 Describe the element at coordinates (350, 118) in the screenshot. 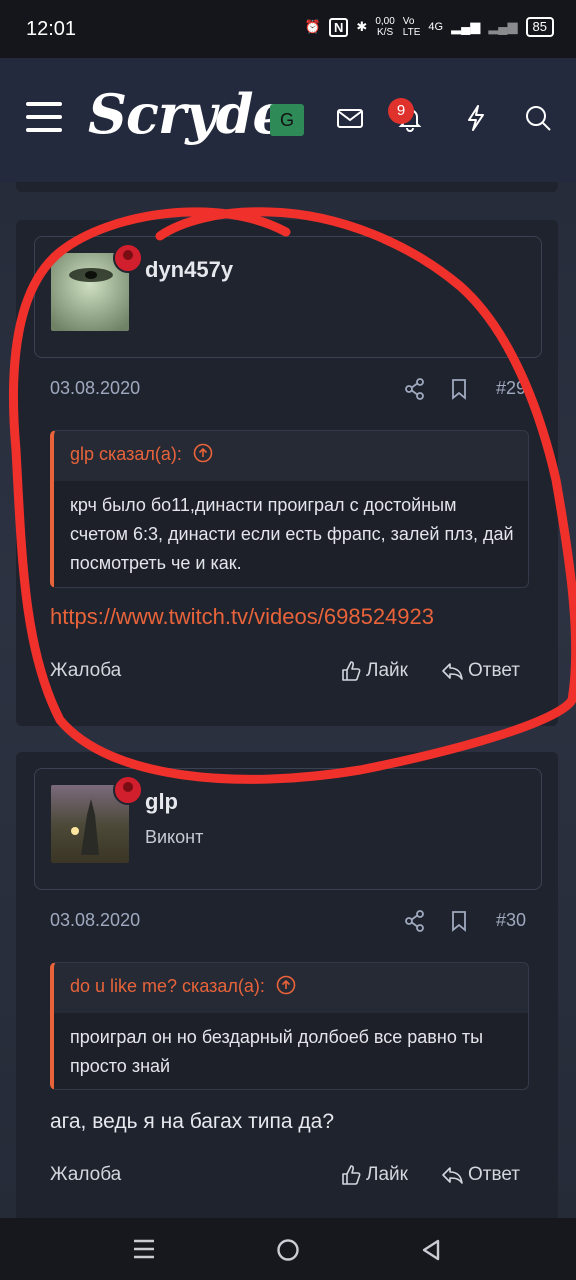

I see `mail-icon` at that location.